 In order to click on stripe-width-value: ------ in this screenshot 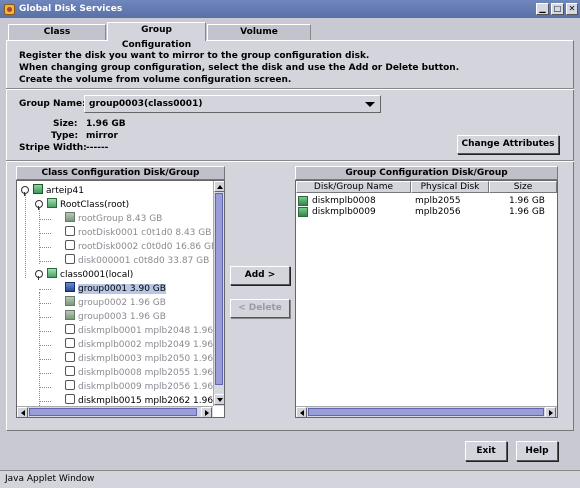, I will do `click(97, 148)`.